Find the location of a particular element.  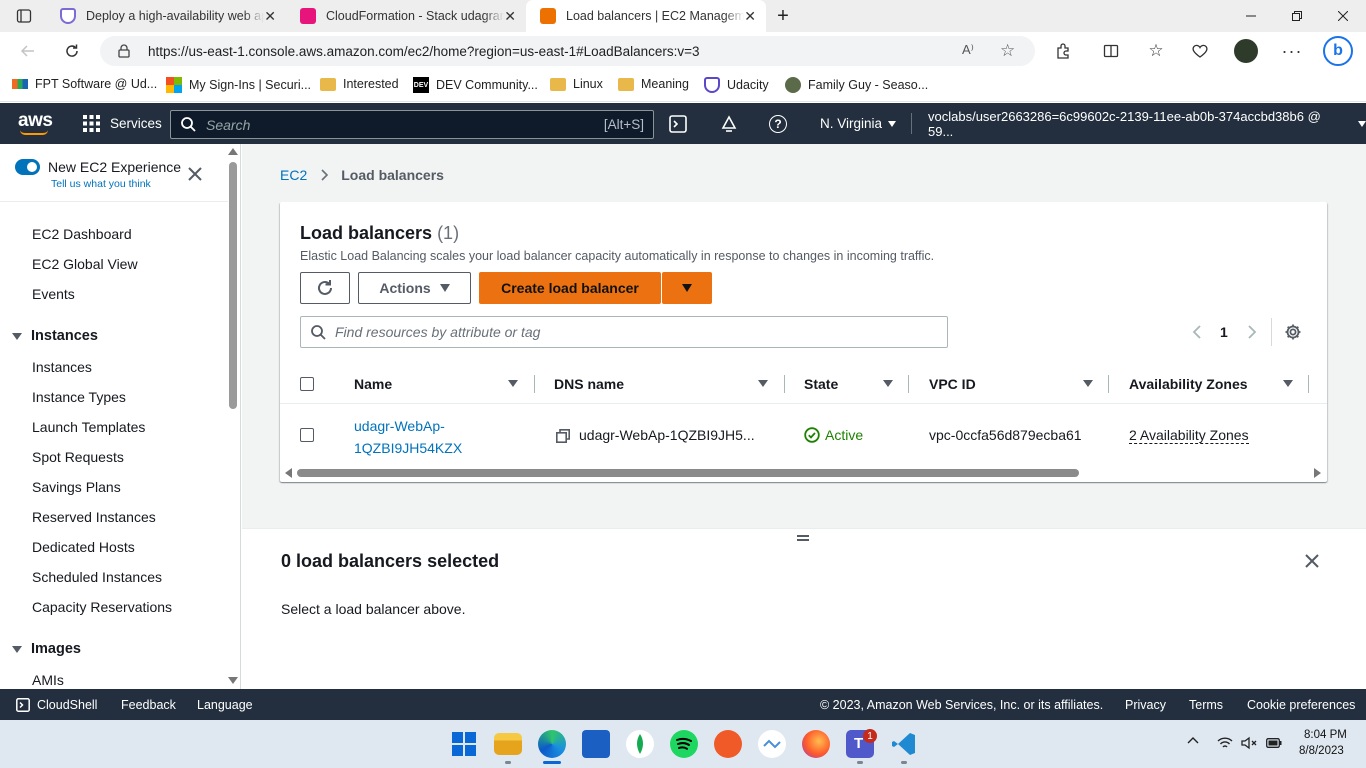

favorites-icon: ☆ is located at coordinates (1156, 51).